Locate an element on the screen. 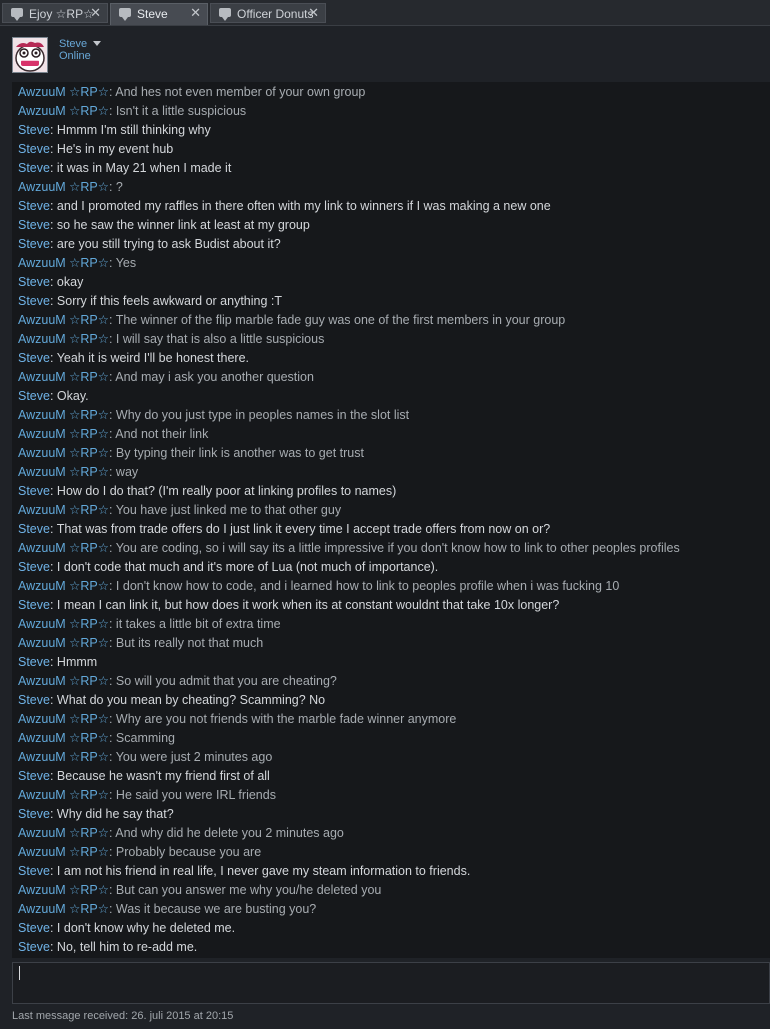 This screenshot has width=770, height=1029. message-text: ? is located at coordinates (119, 187).